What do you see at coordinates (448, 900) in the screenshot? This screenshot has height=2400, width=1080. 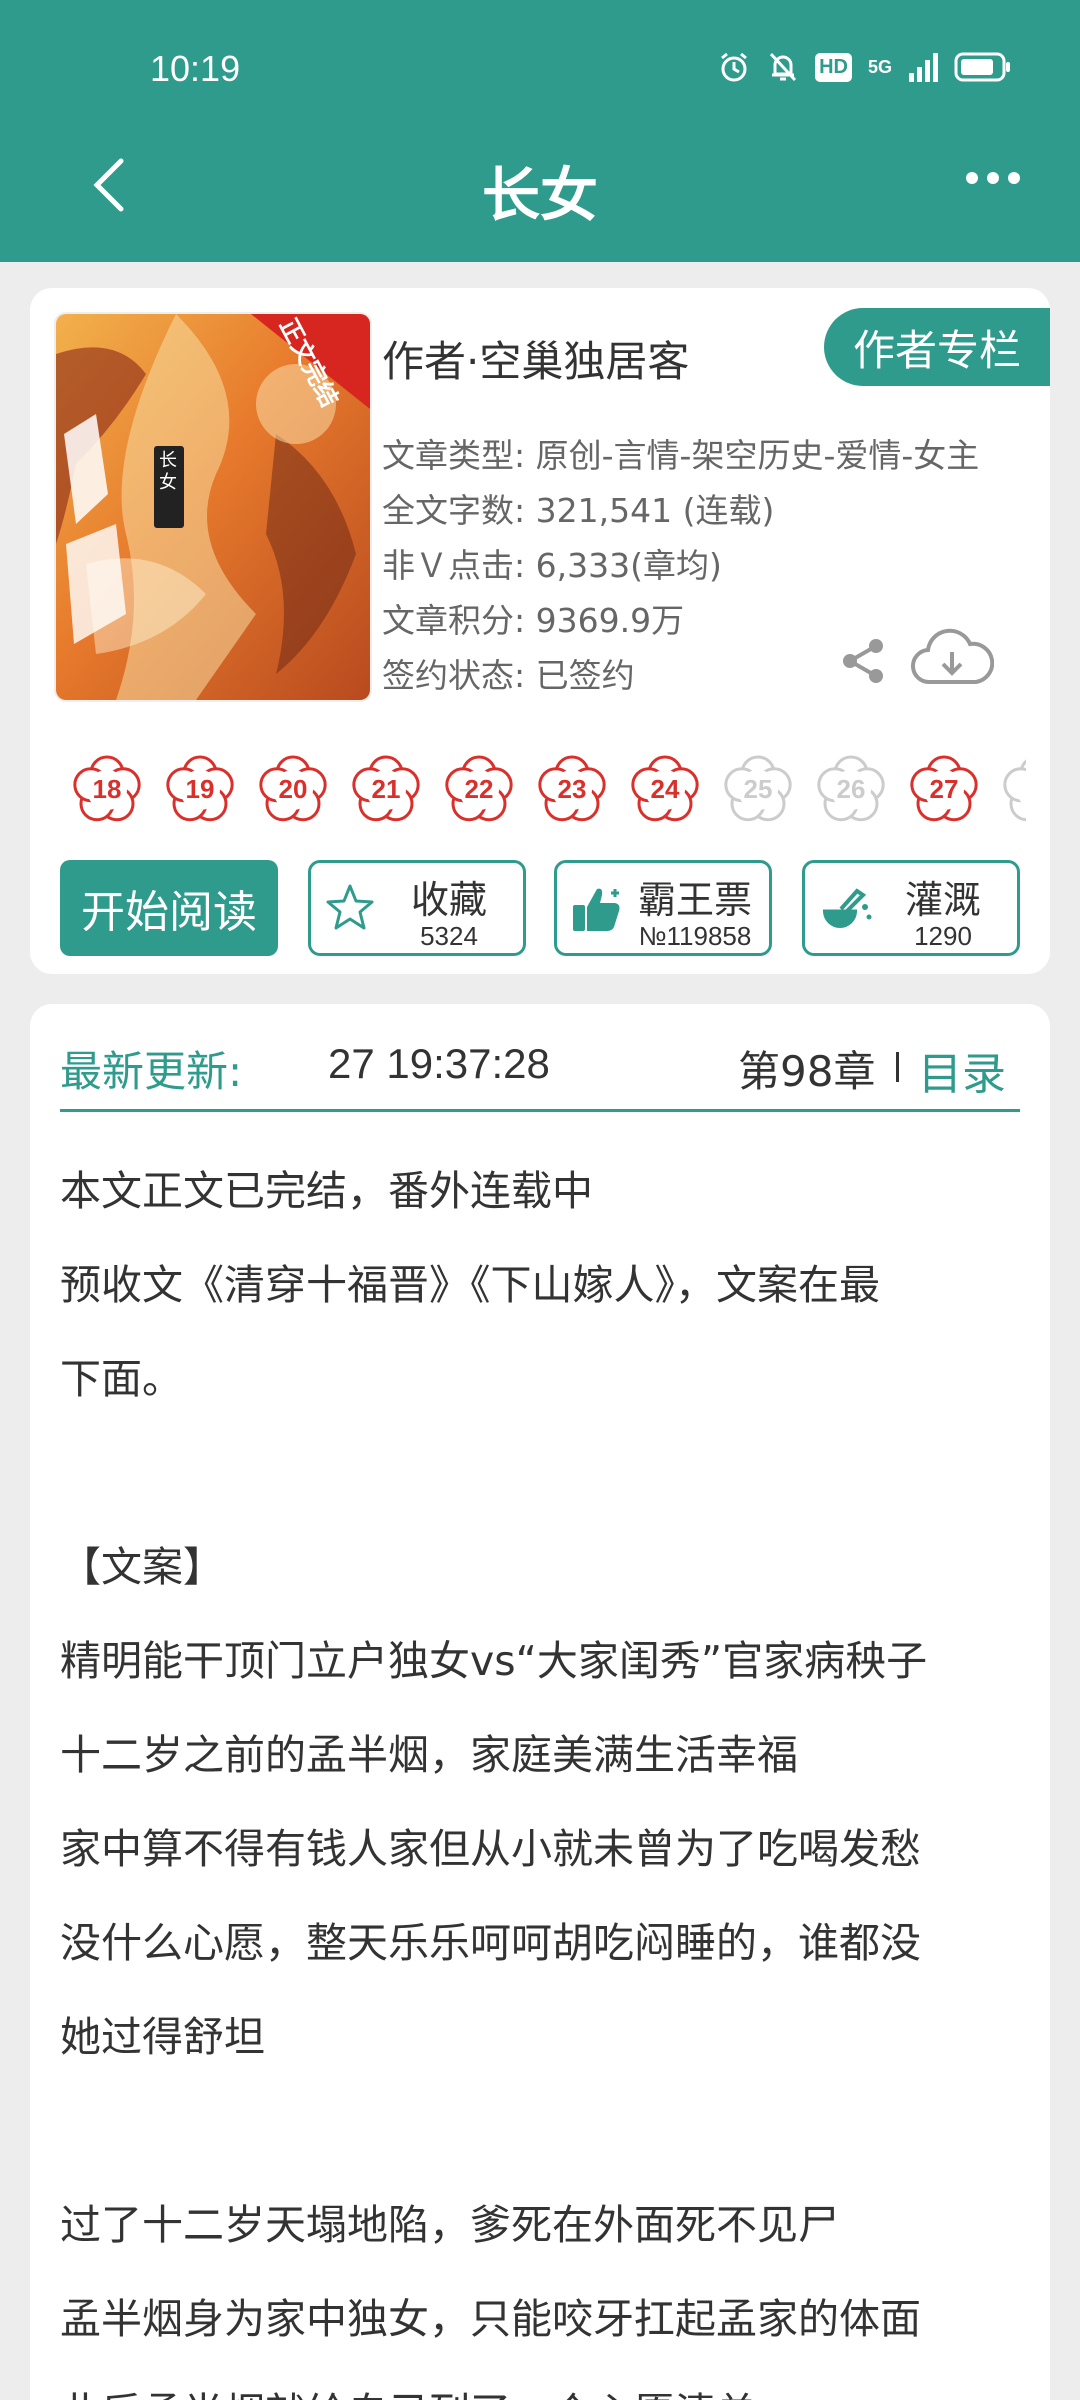 I see `collect-label: 收藏` at bounding box center [448, 900].